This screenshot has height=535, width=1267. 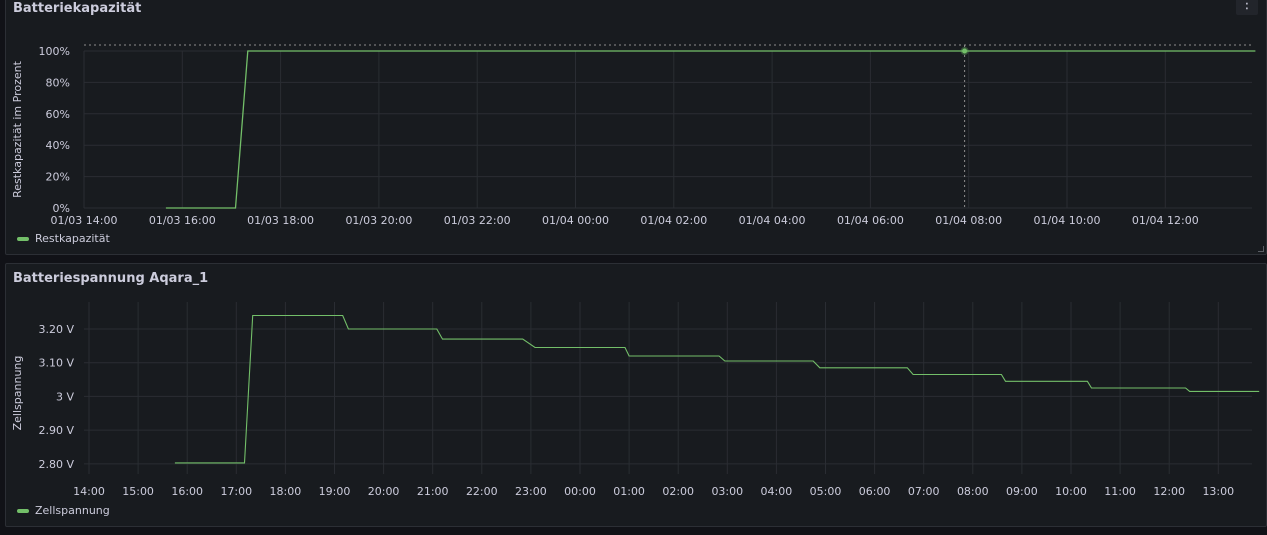 I want to click on x-tick-label: 03:00, so click(x=727, y=491).